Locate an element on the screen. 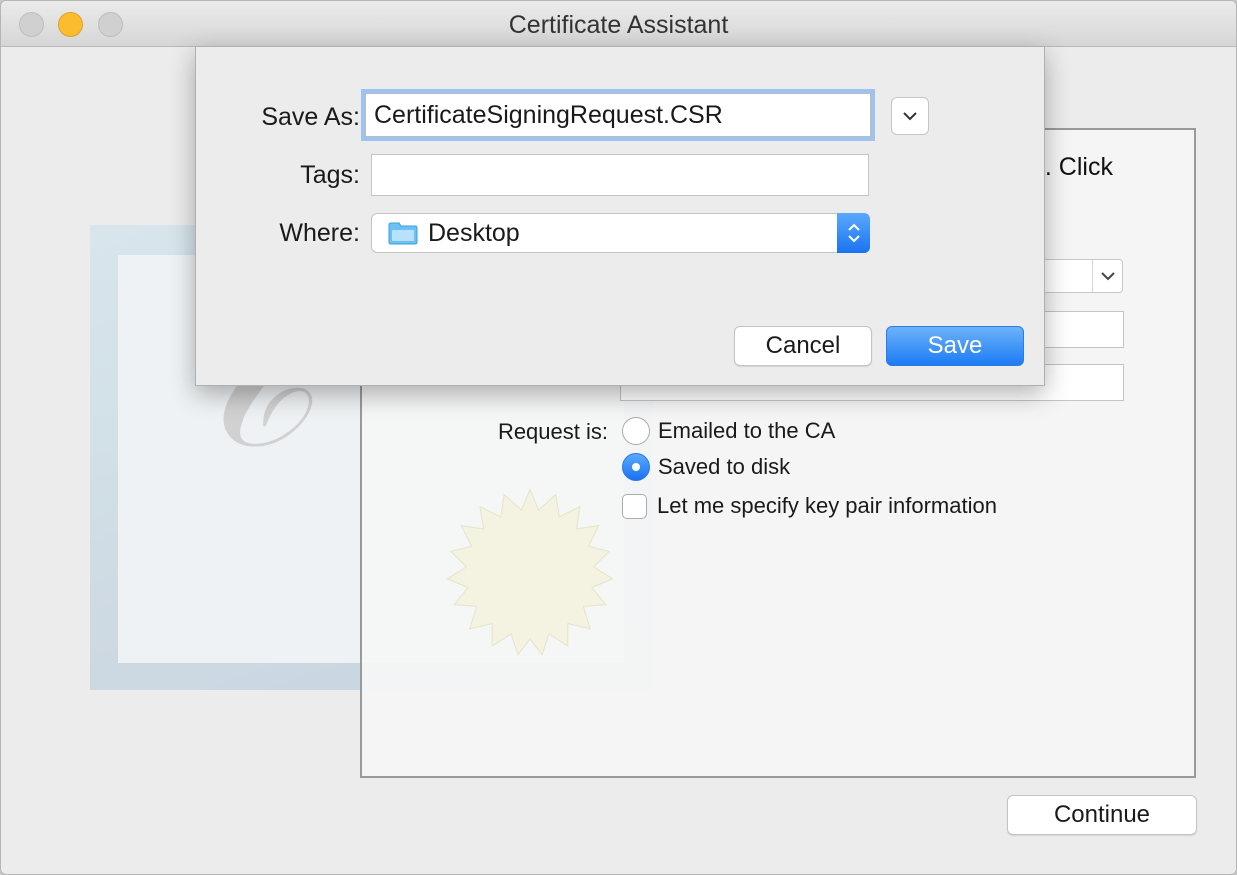 The width and height of the screenshot is (1237, 875). user-popup-button is located at coordinates (1082, 276).